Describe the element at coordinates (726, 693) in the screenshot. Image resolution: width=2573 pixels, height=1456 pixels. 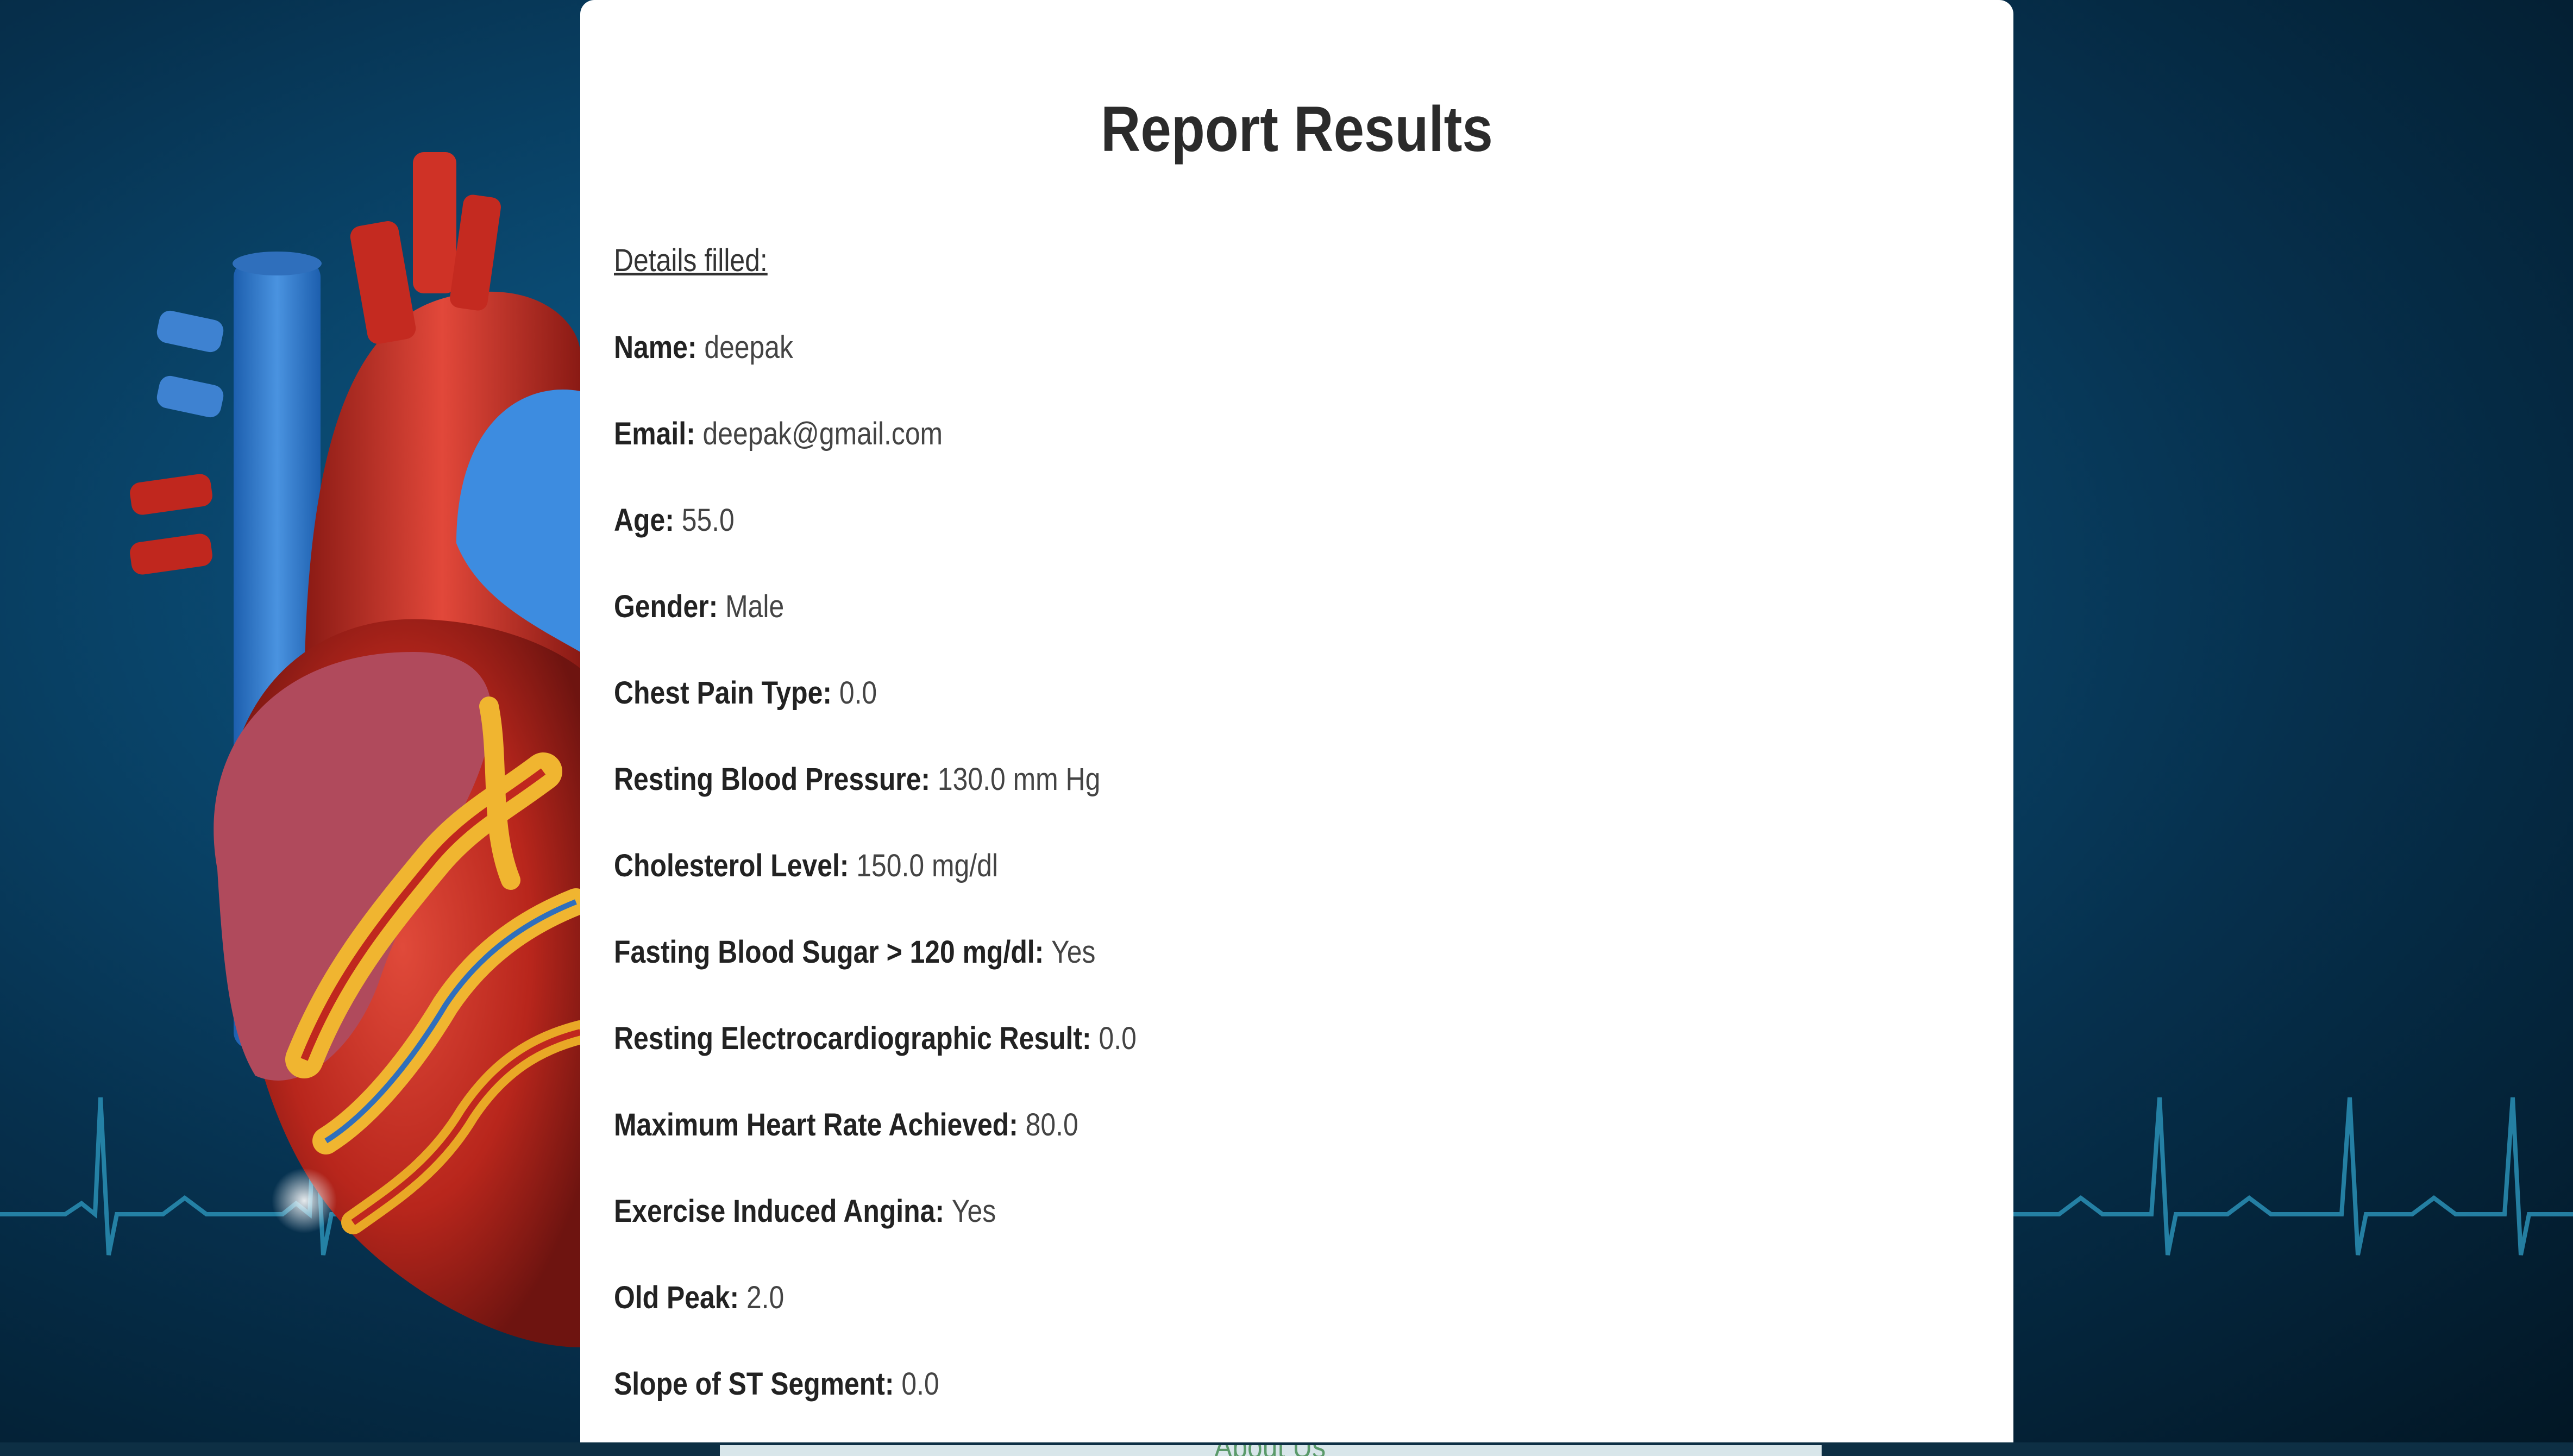
I see `field-label: Chest Pain Type:` at that location.